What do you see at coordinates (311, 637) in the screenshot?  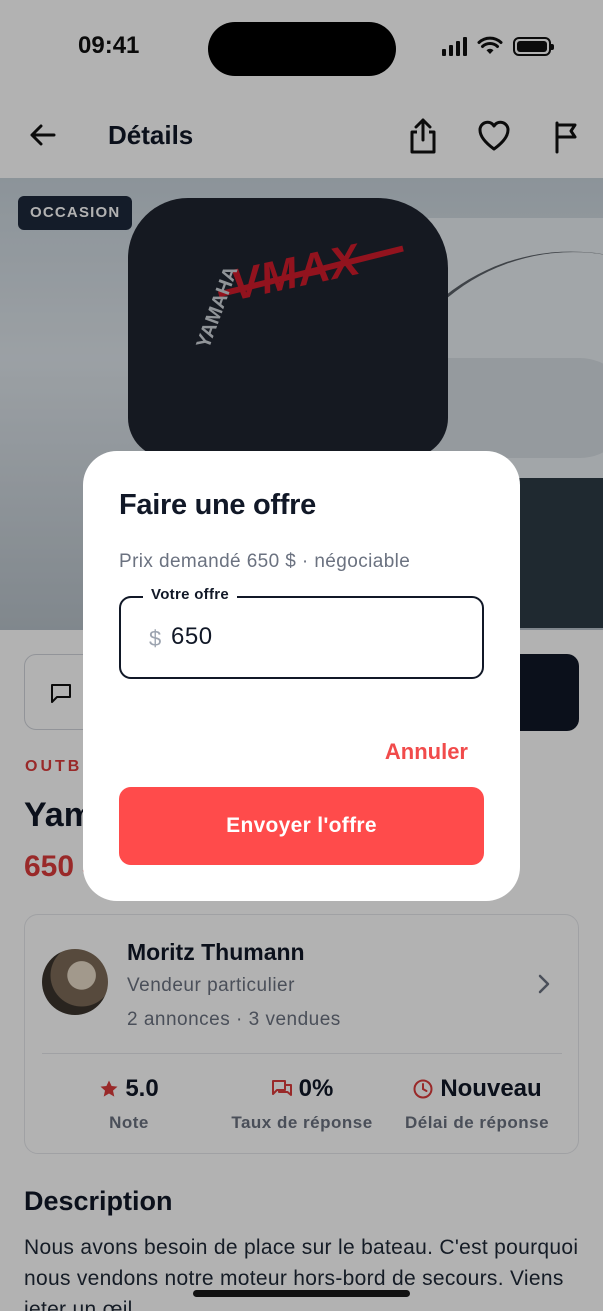 I see `offer-input` at bounding box center [311, 637].